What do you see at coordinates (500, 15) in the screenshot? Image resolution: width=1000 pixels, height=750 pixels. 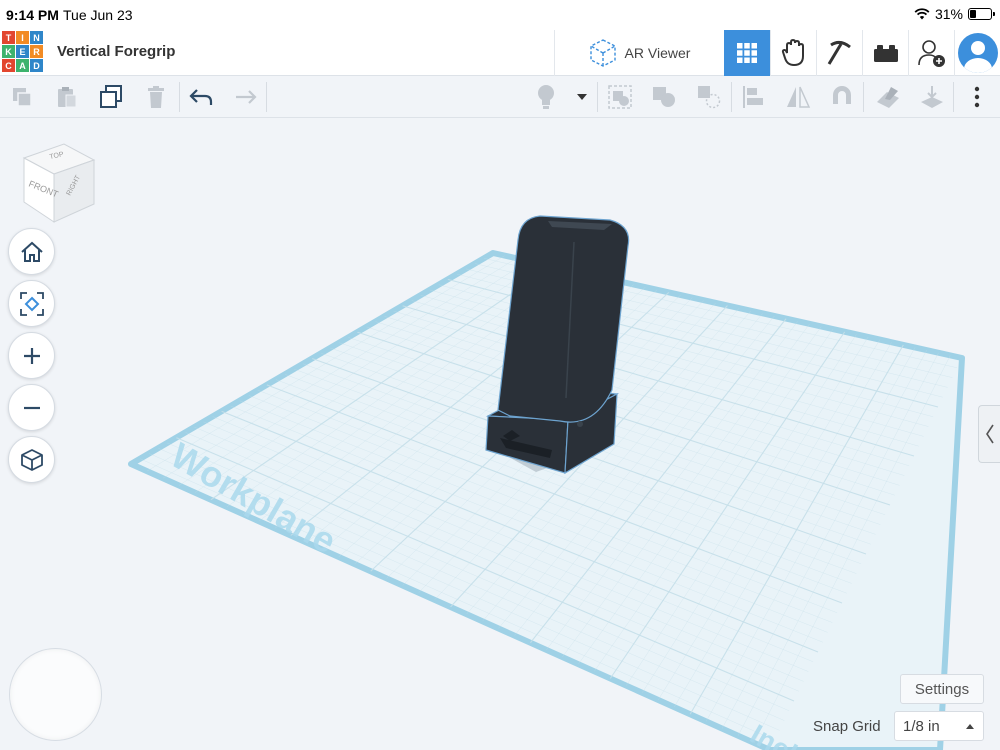 I see `status-bar: 9:14 PM Tue Jun 23 31%` at bounding box center [500, 15].